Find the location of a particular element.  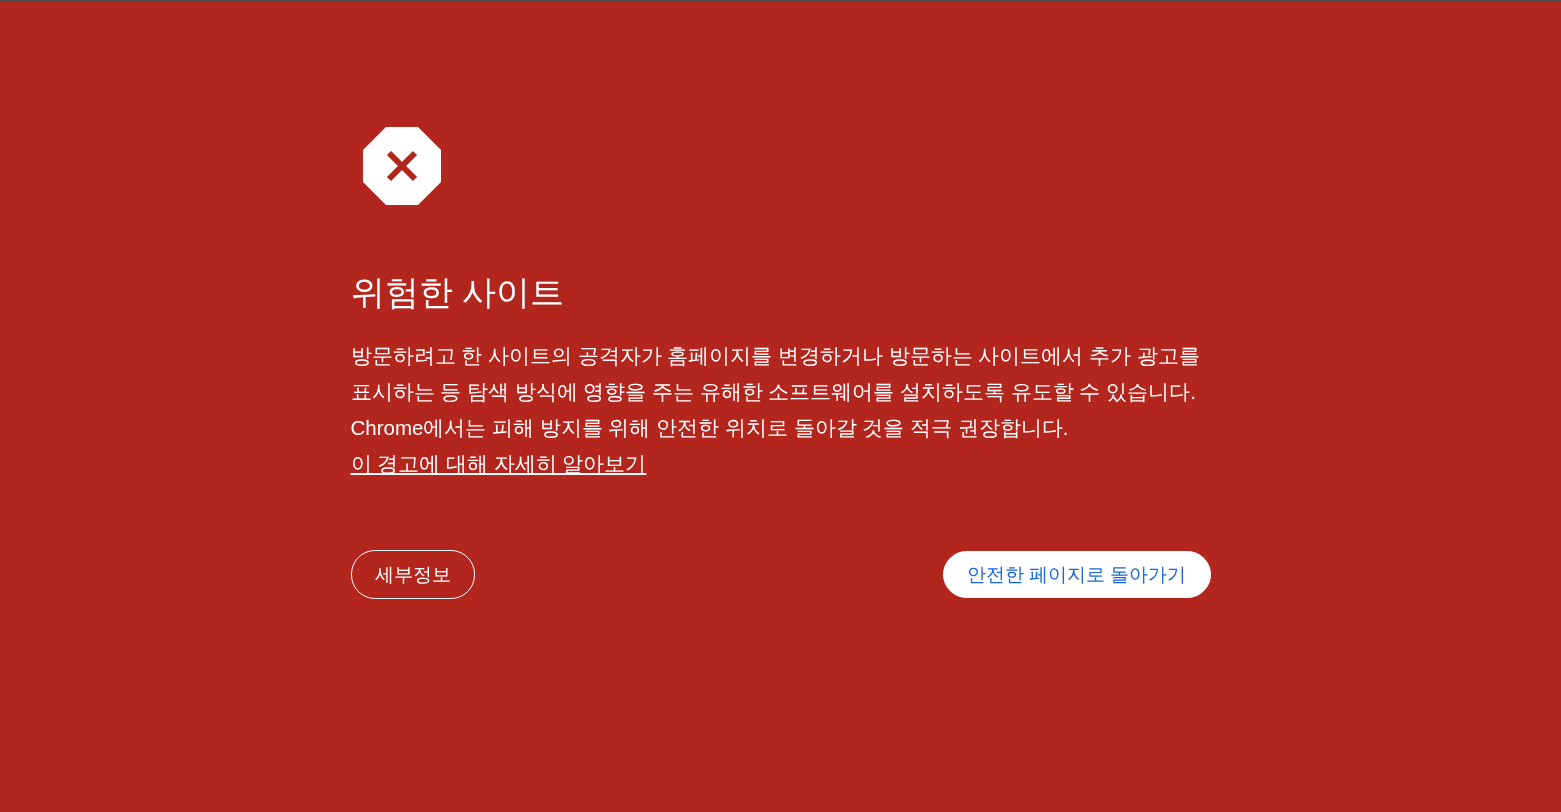

stop-sign-icon is located at coordinates (401, 166).